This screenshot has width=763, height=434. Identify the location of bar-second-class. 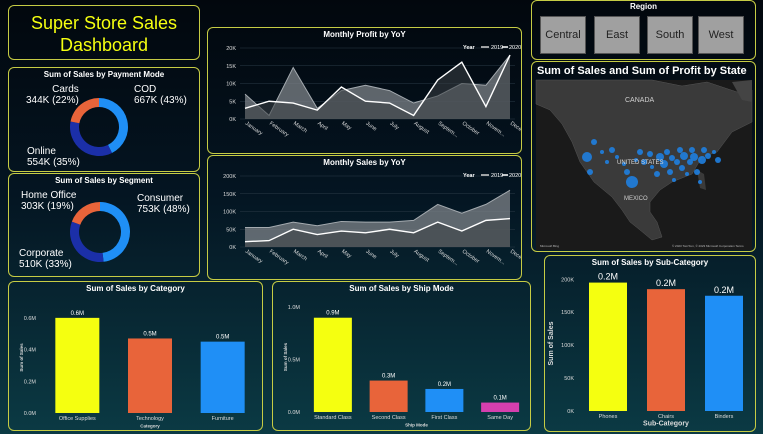
(388, 396).